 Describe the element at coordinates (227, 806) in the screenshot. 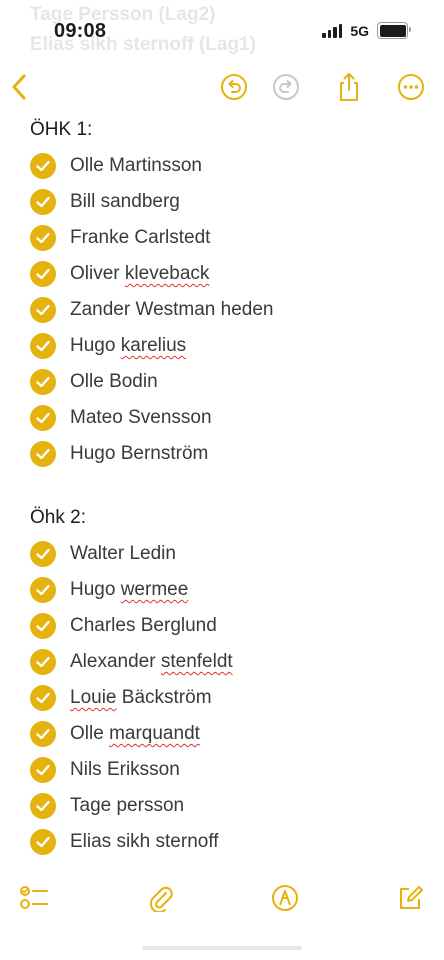

I see `checklist-item: Tage persson` at that location.